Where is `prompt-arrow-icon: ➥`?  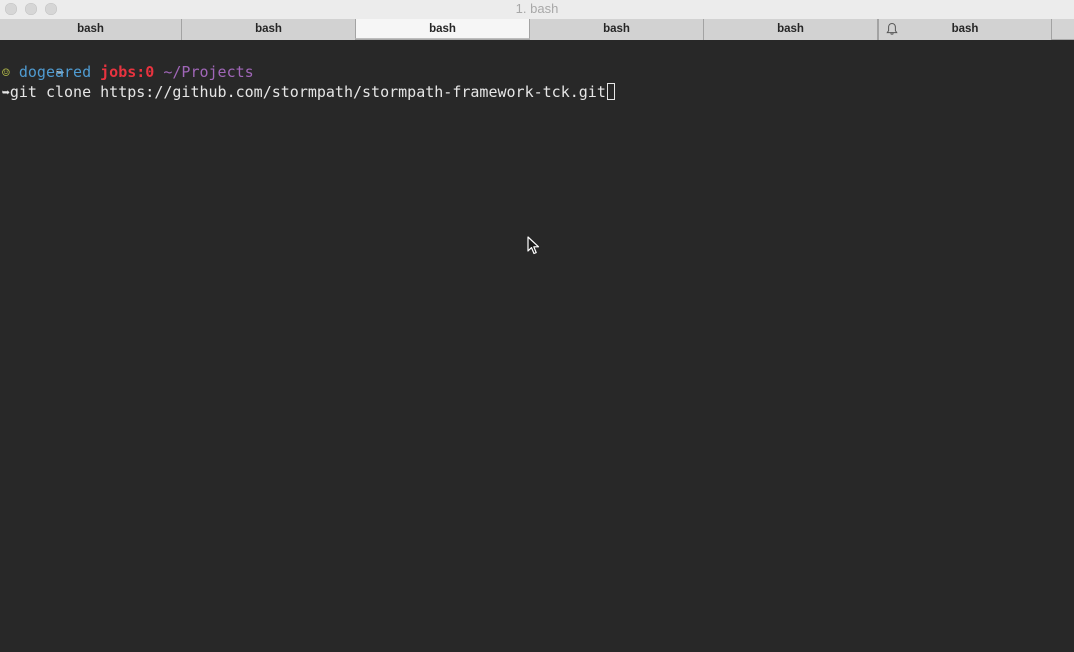 prompt-arrow-icon: ➥ is located at coordinates (6, 93).